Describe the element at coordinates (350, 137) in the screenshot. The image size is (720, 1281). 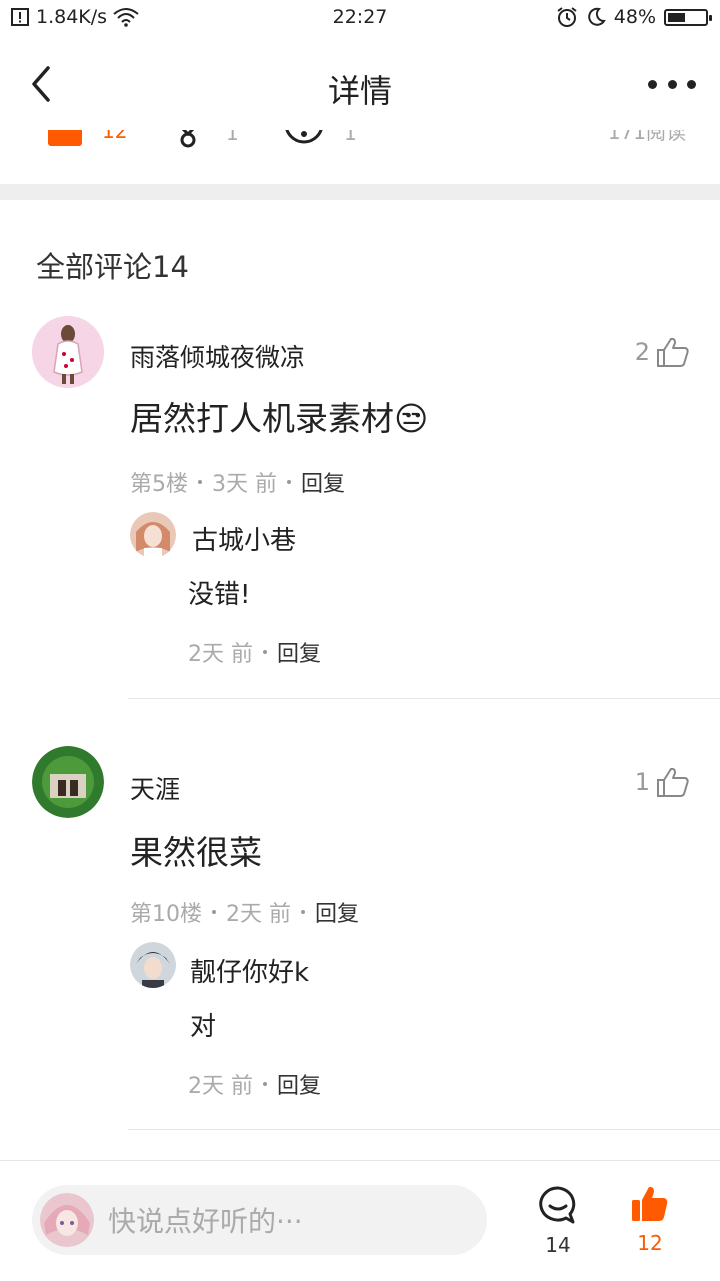
I see `post-count-3: 1` at that location.